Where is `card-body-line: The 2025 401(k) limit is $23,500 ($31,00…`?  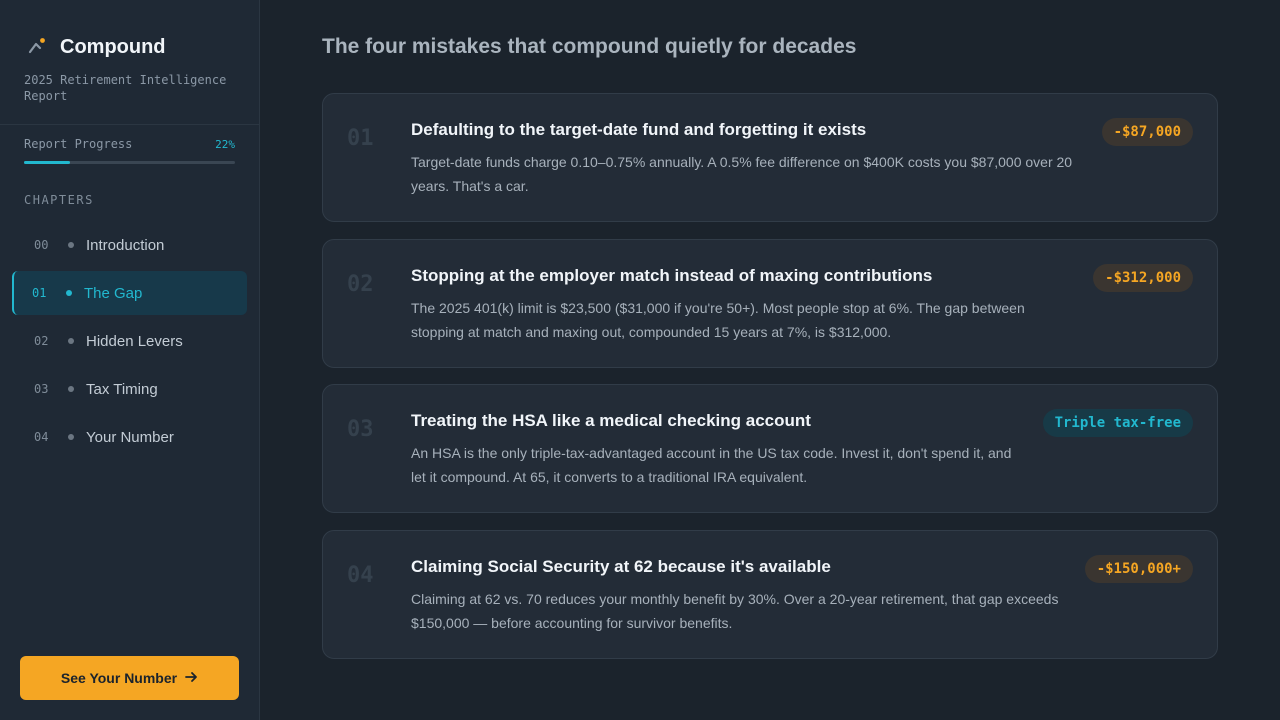
card-body-line: The 2025 401(k) limit is $23,500 ($31,00… is located at coordinates (718, 308).